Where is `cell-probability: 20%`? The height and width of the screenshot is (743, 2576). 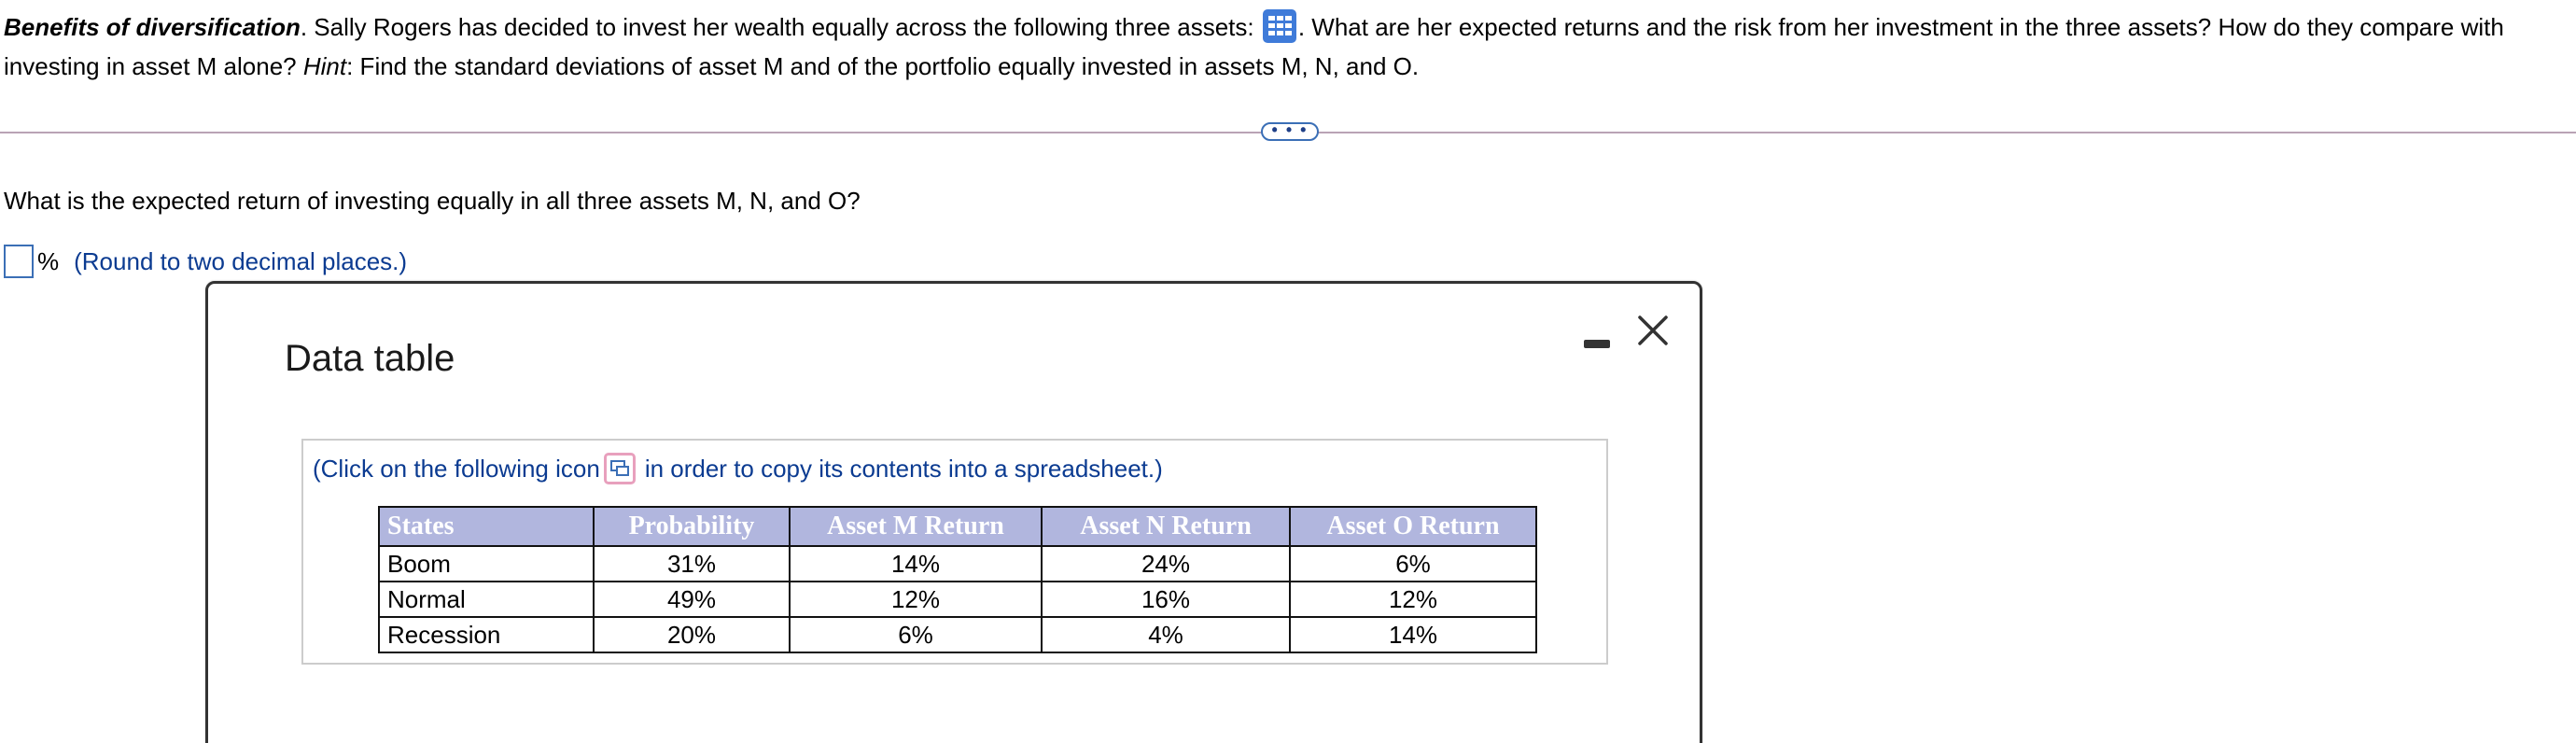
cell-probability: 20% is located at coordinates (692, 634).